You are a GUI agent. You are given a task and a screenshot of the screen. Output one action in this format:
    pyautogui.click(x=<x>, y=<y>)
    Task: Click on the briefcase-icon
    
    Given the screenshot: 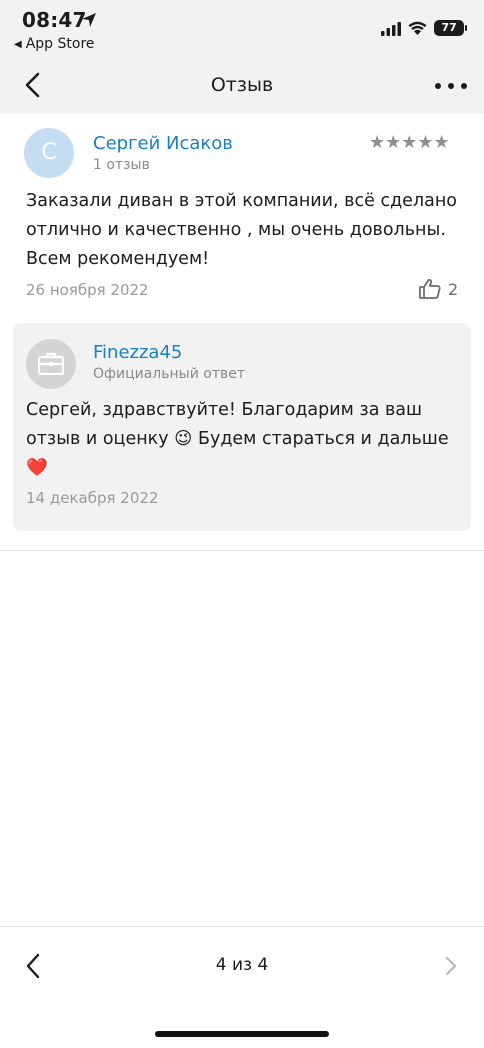 What is the action you would take?
    pyautogui.click(x=51, y=363)
    